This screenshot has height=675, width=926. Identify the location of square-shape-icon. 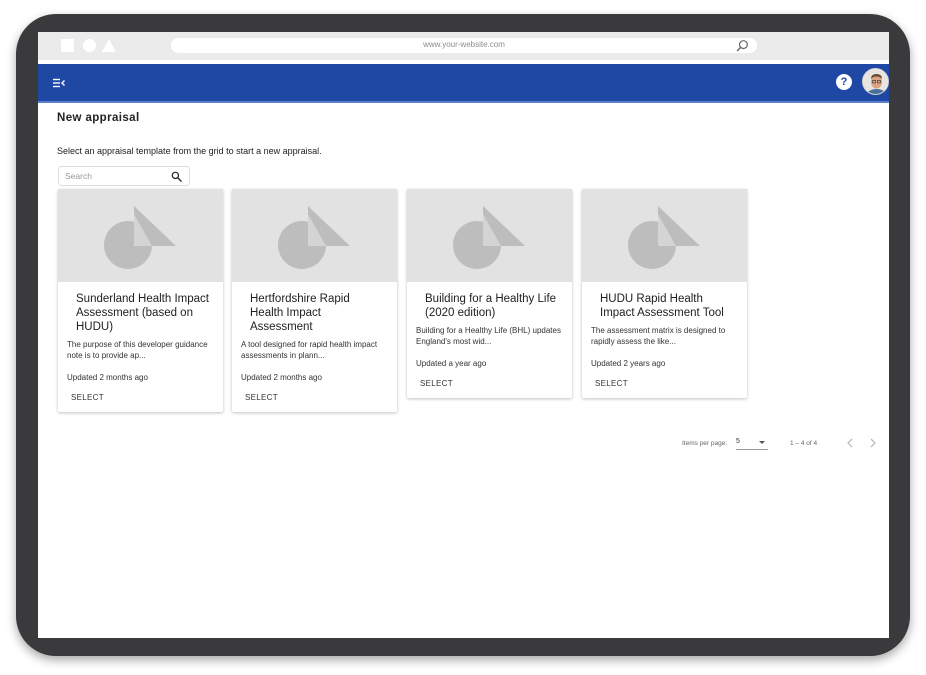
(67, 45).